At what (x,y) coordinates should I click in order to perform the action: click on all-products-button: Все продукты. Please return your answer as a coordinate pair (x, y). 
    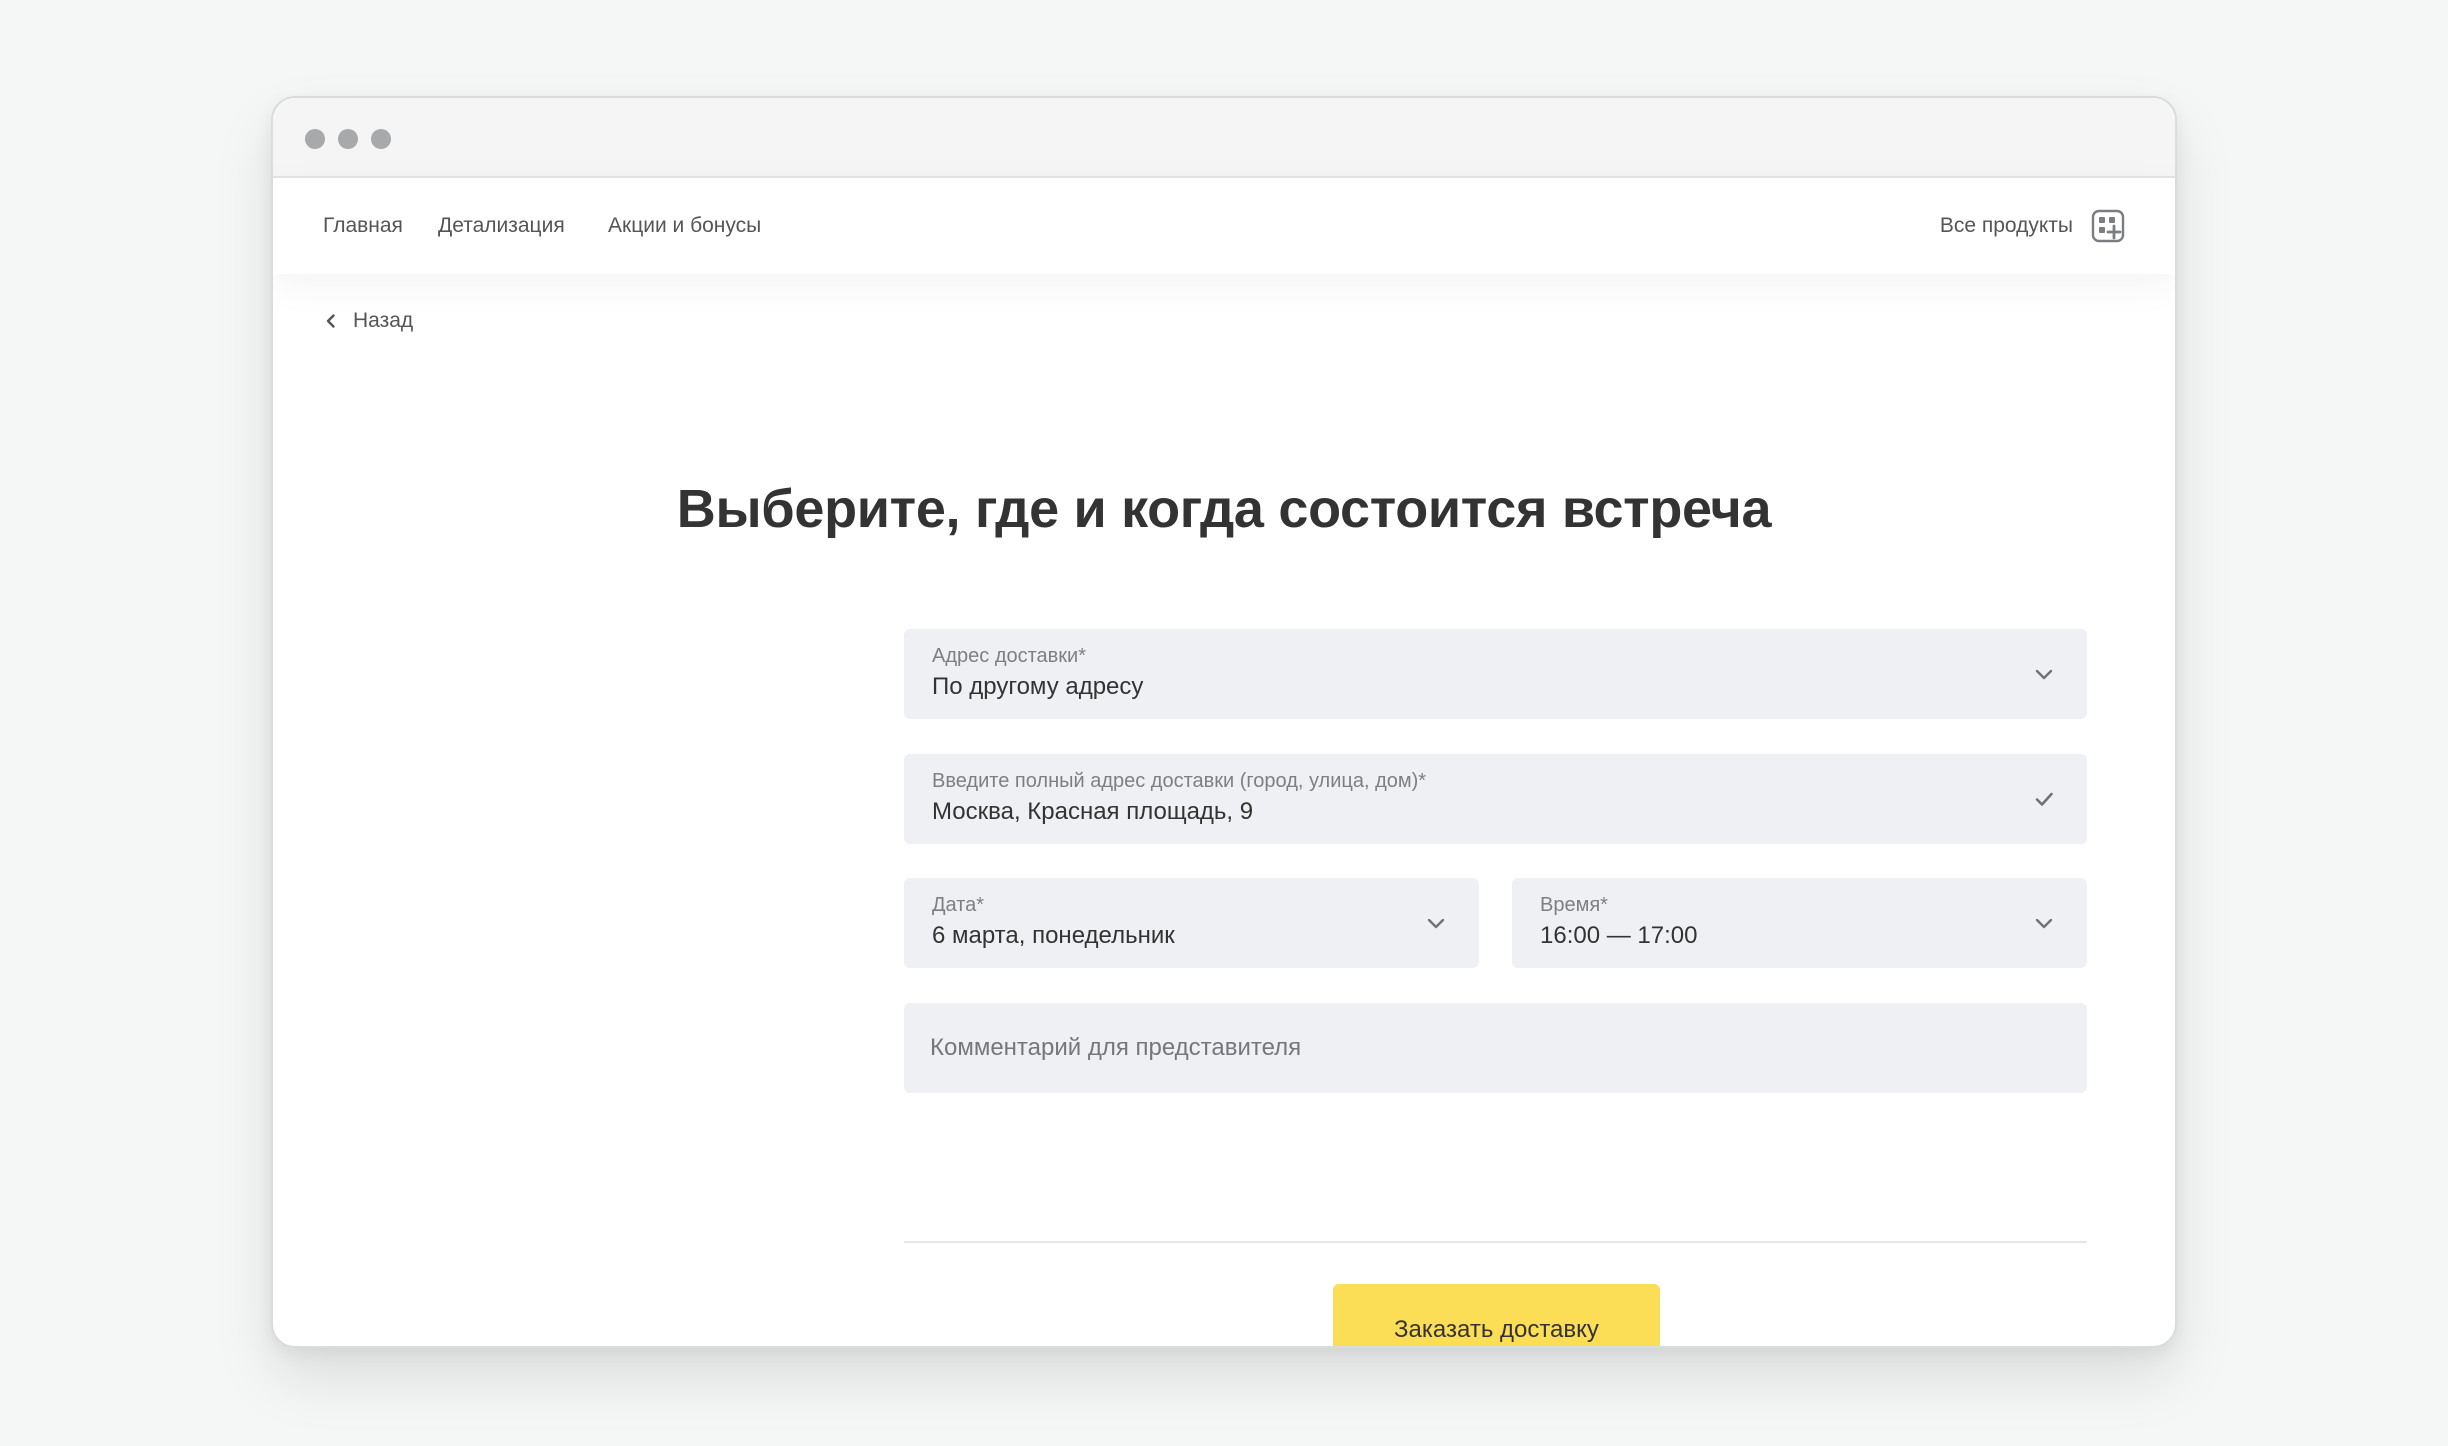
    Looking at the image, I should click on (2032, 226).